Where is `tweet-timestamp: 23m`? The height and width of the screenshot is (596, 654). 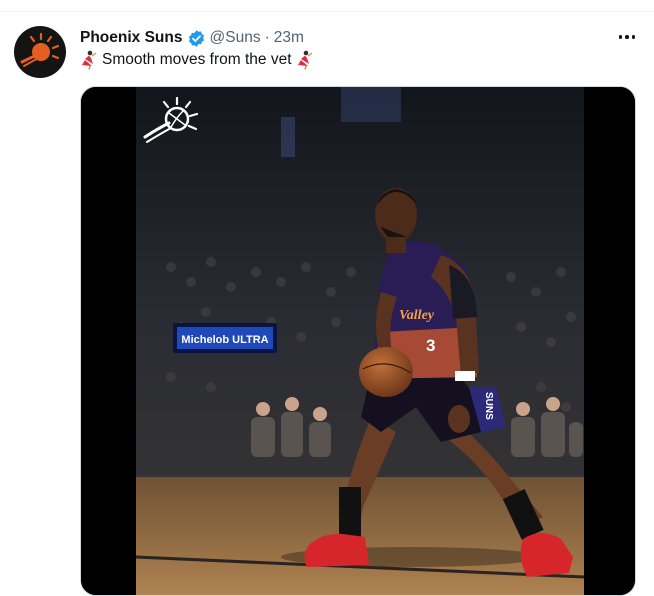
tweet-timestamp: 23m is located at coordinates (289, 38).